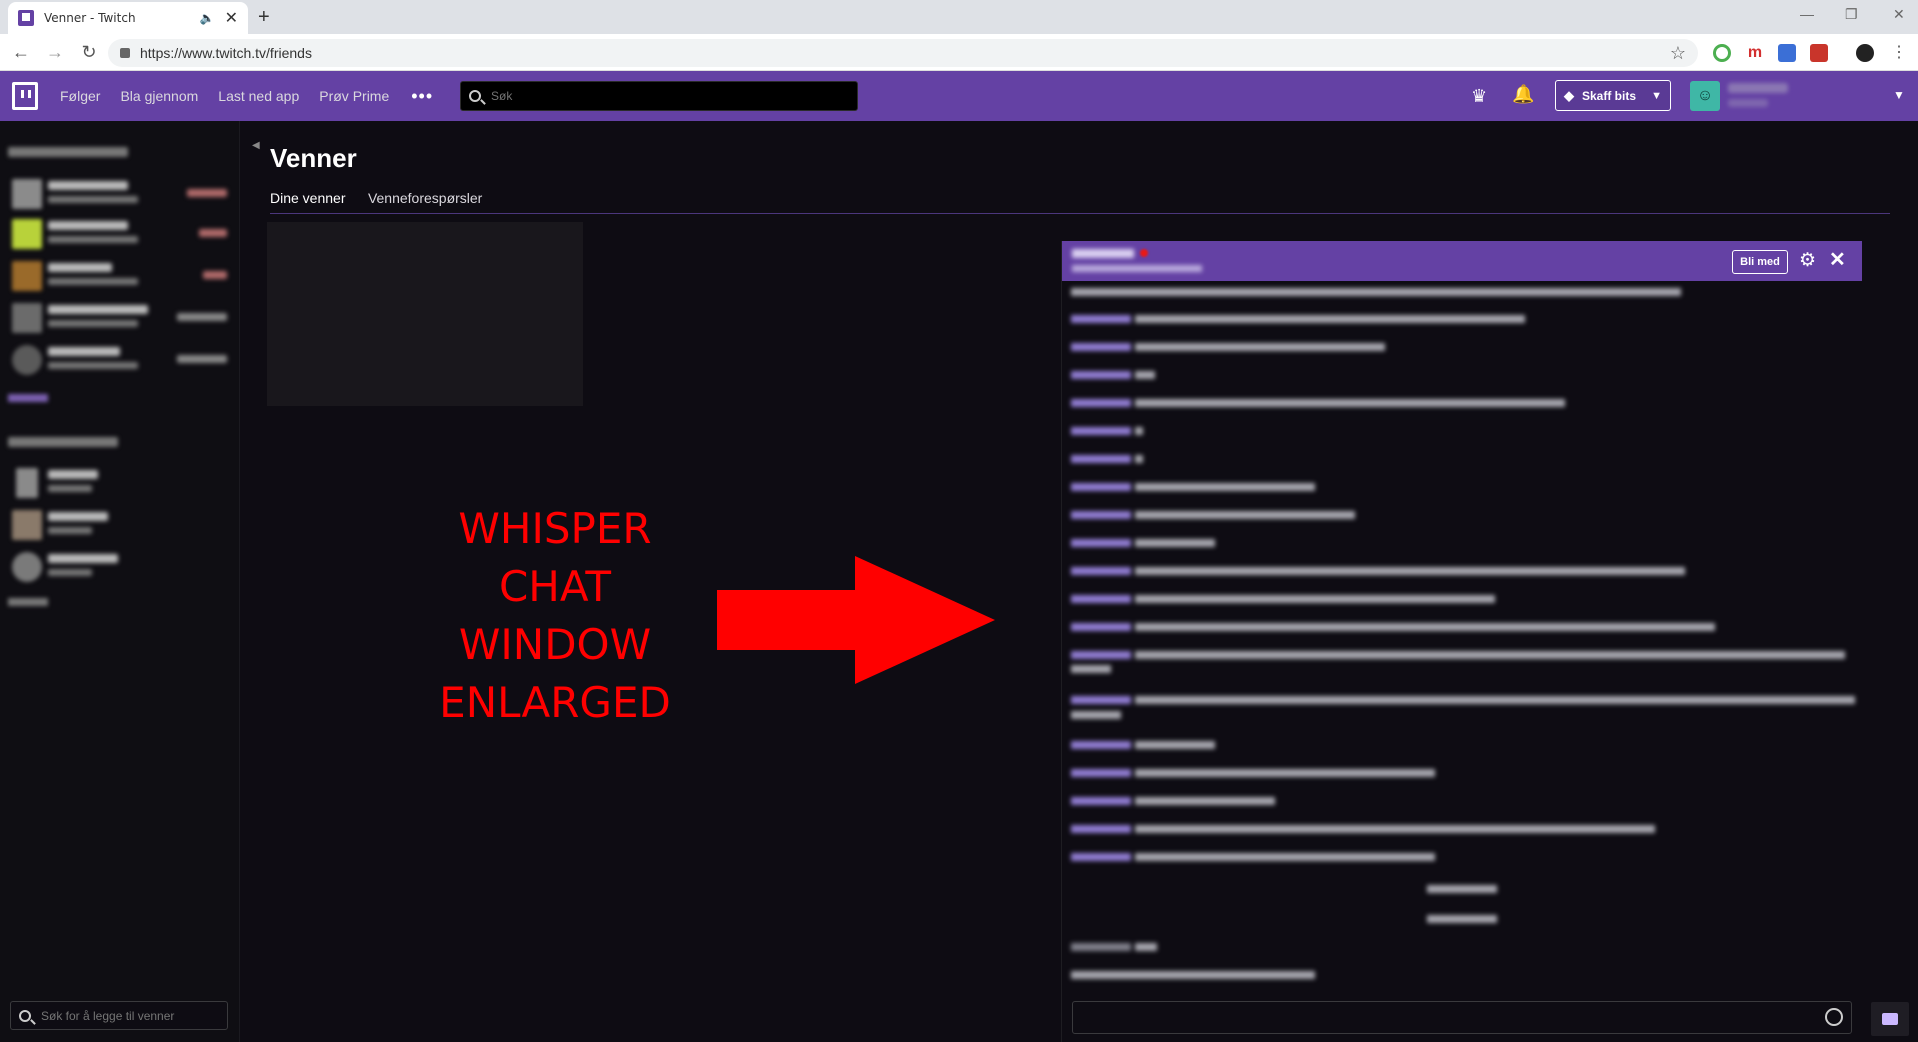  I want to click on bits-gem-icon: ◆, so click(1569, 95).